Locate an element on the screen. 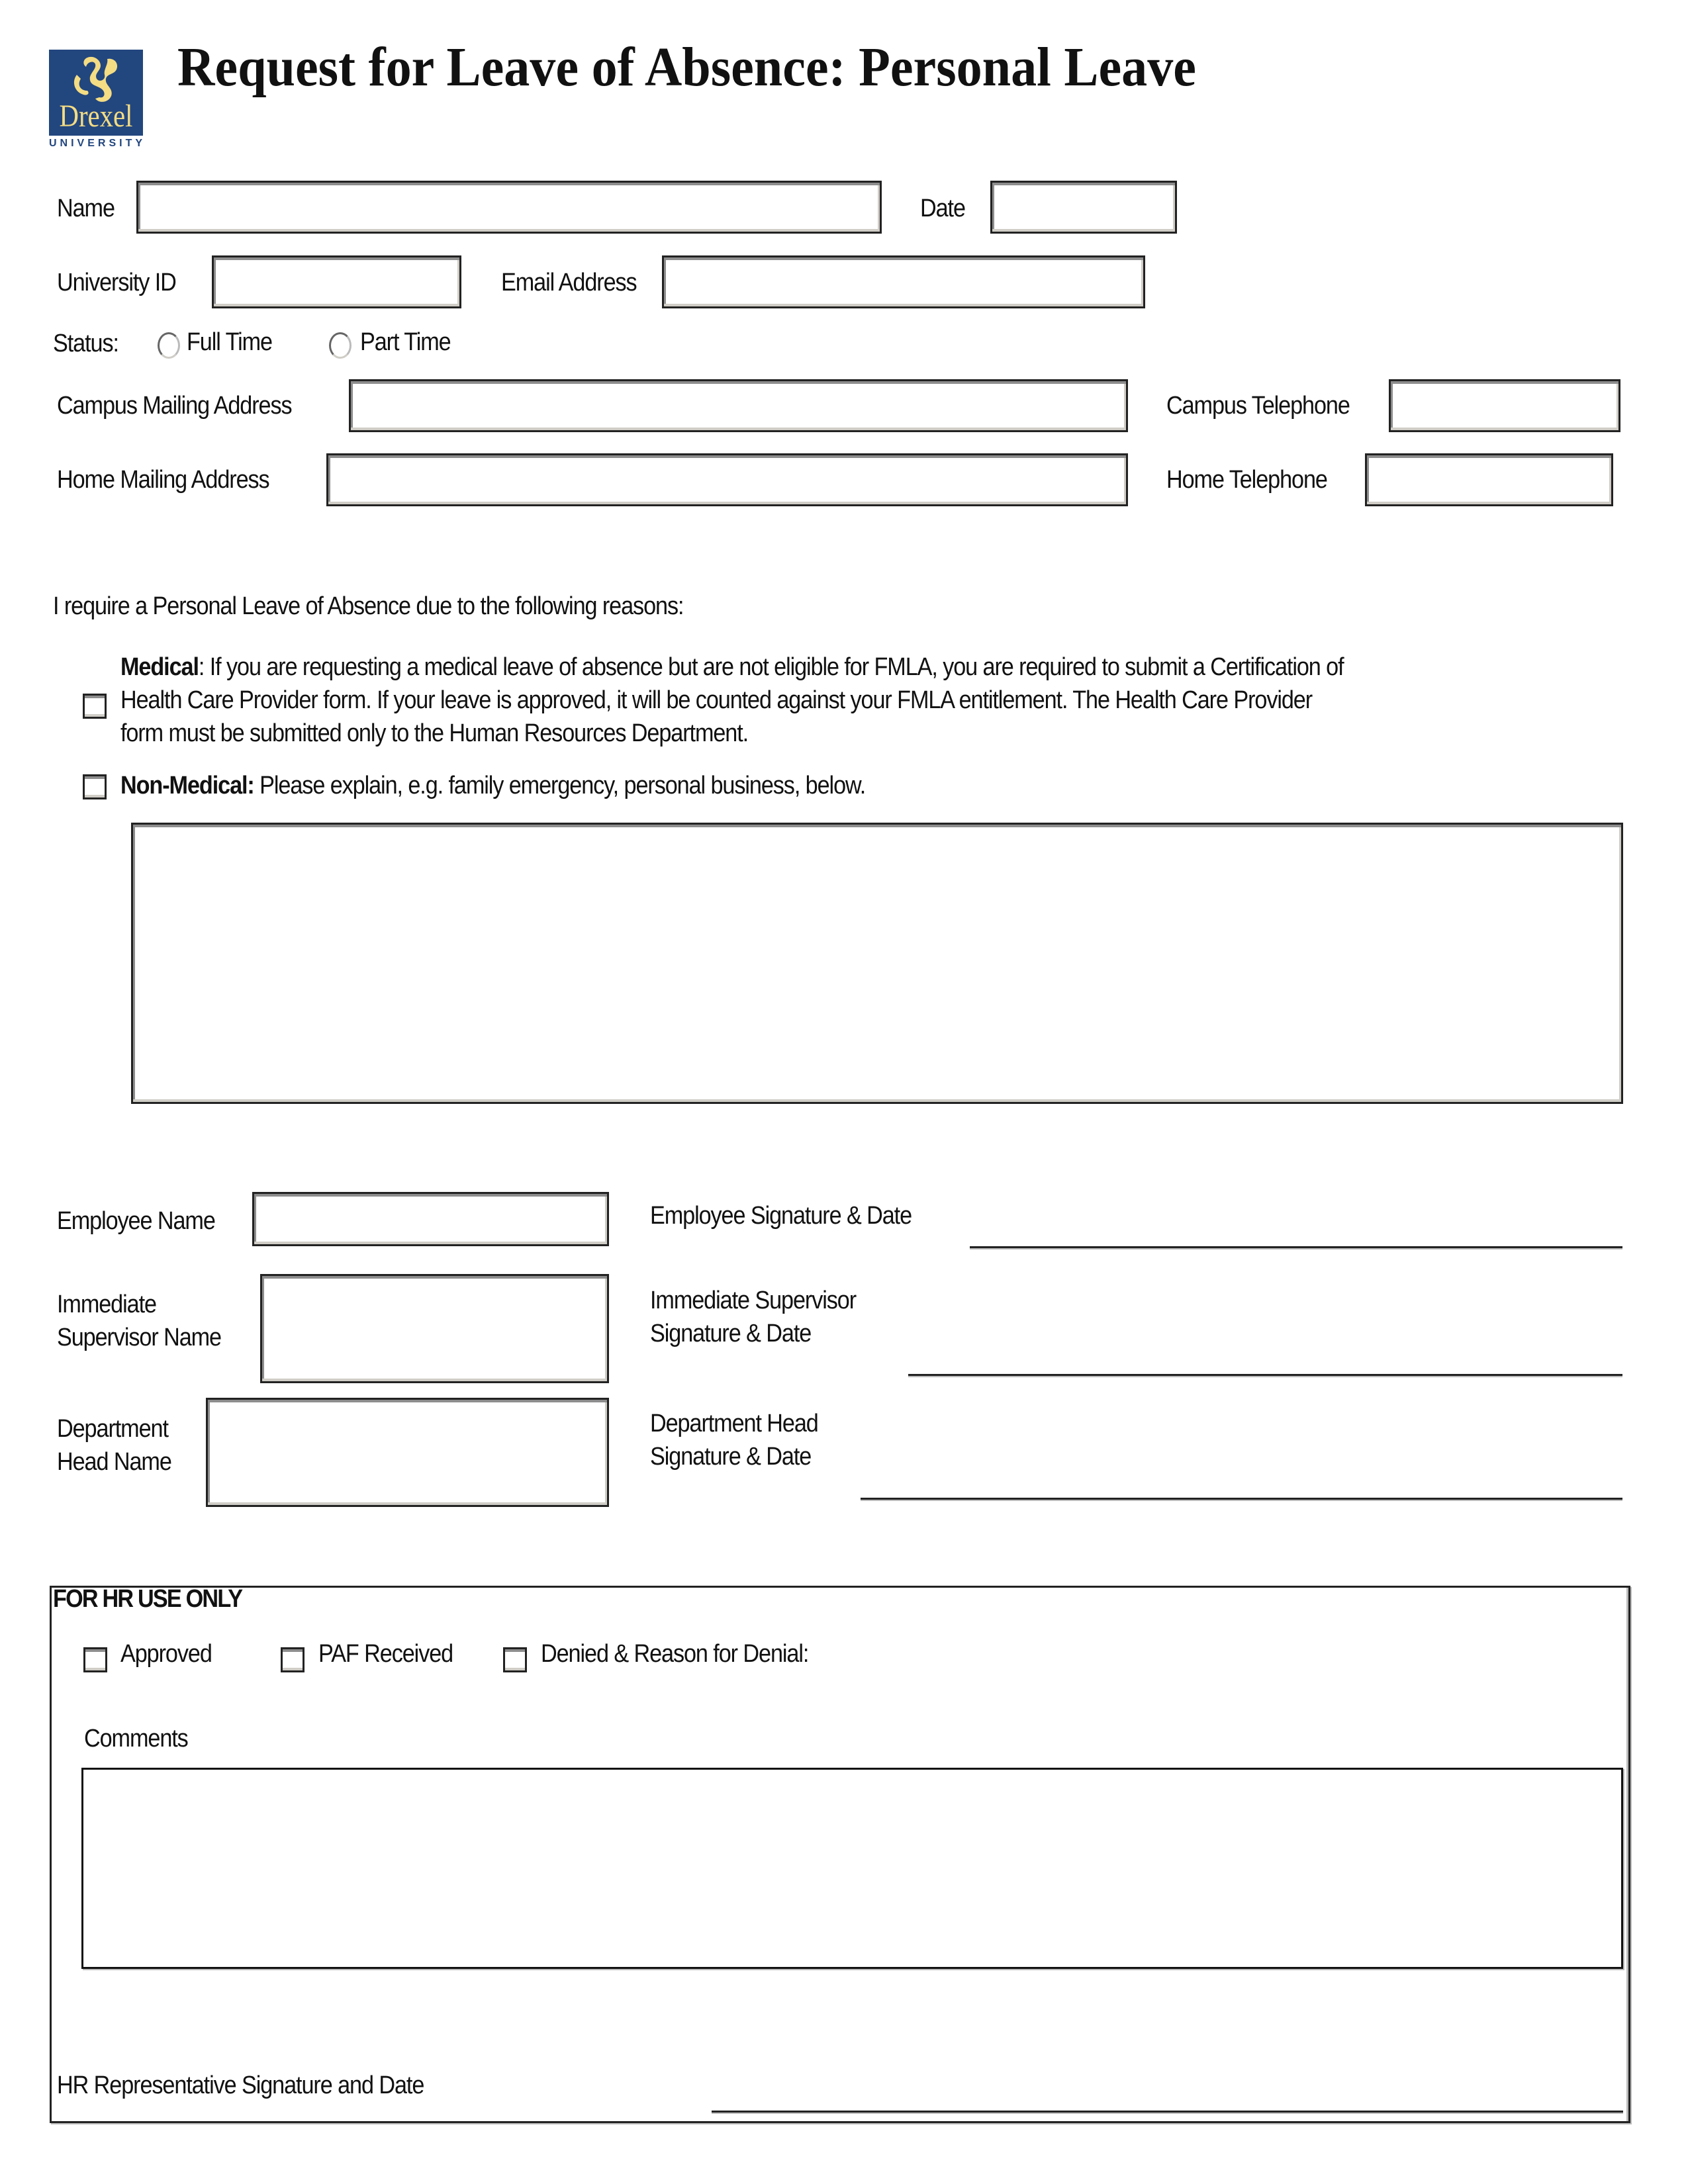  campus-address-label: Campus Mailing Address is located at coordinates (175, 406).